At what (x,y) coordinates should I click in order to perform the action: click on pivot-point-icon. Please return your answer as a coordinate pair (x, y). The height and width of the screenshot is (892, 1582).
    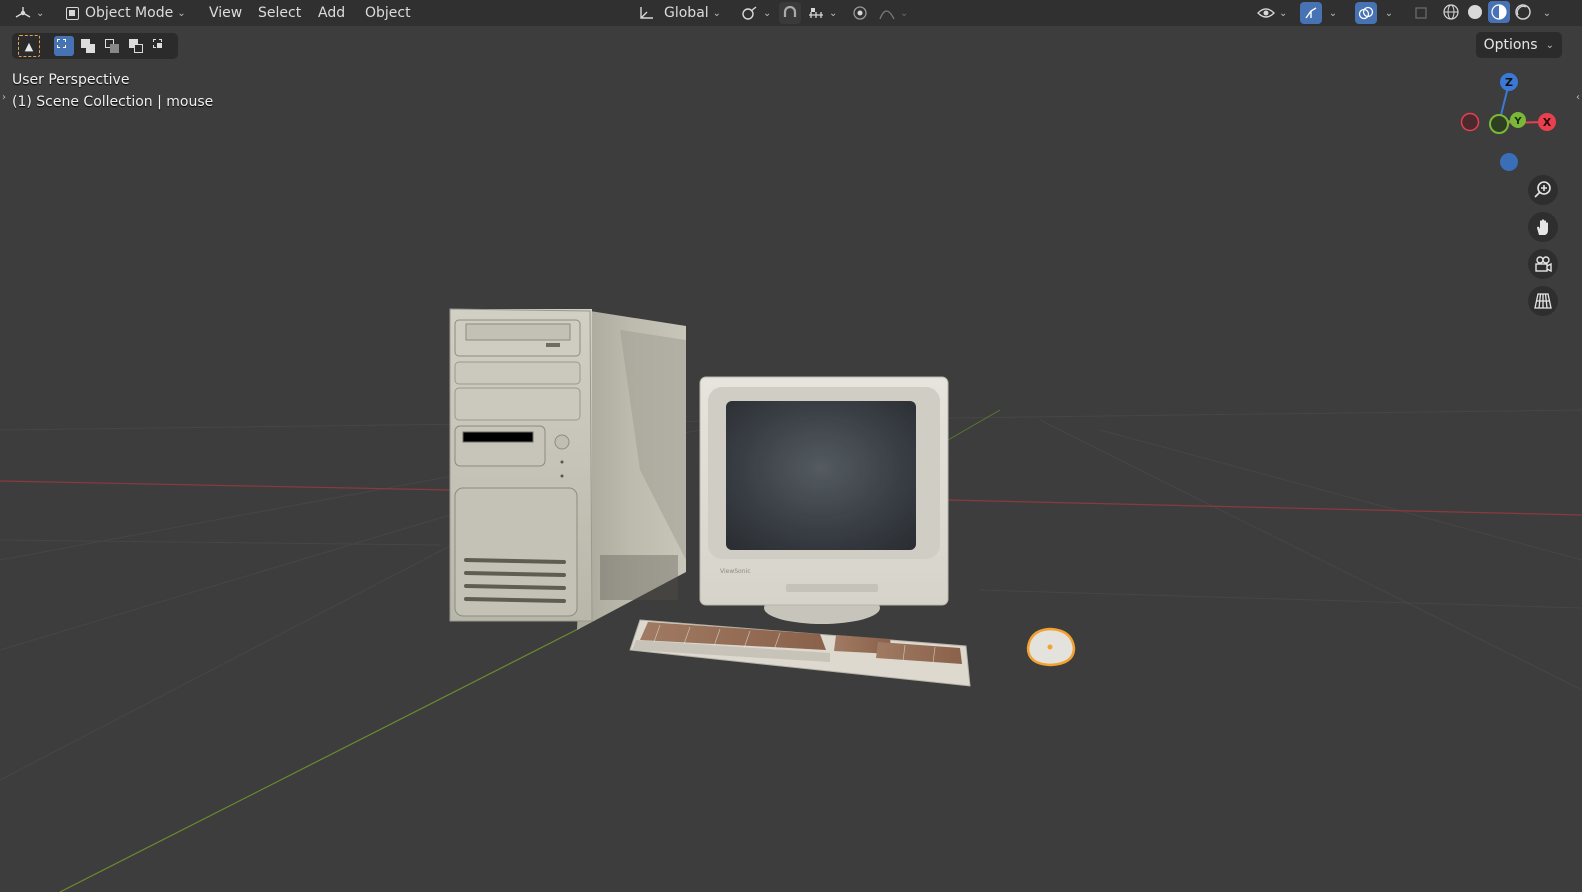
    Looking at the image, I should click on (749, 13).